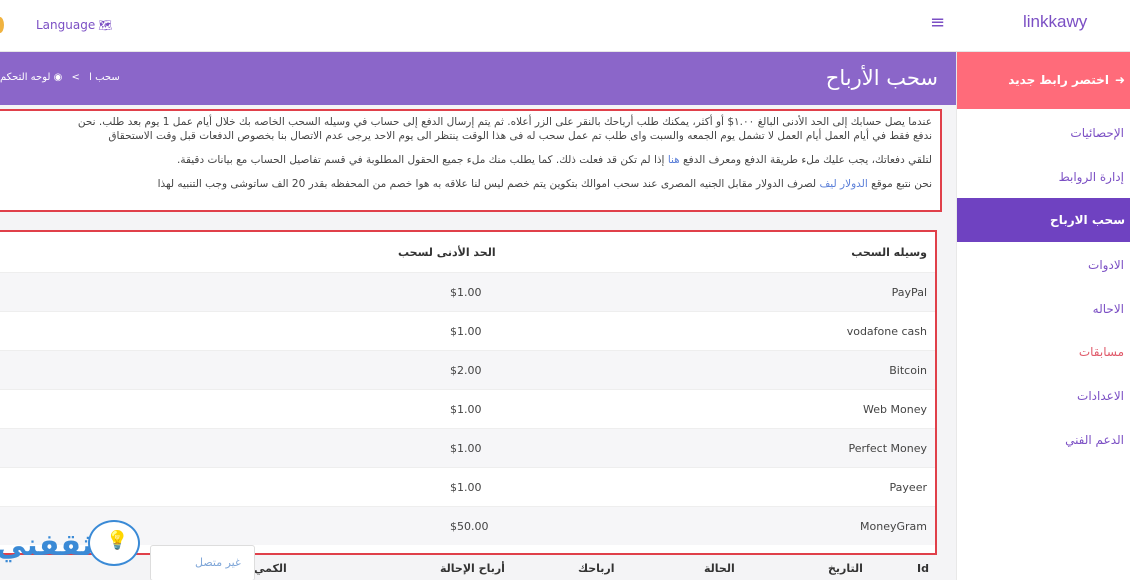 The image size is (1130, 580). What do you see at coordinates (104, 77) in the screenshot?
I see `breadcrumb-current: سحب ا` at bounding box center [104, 77].